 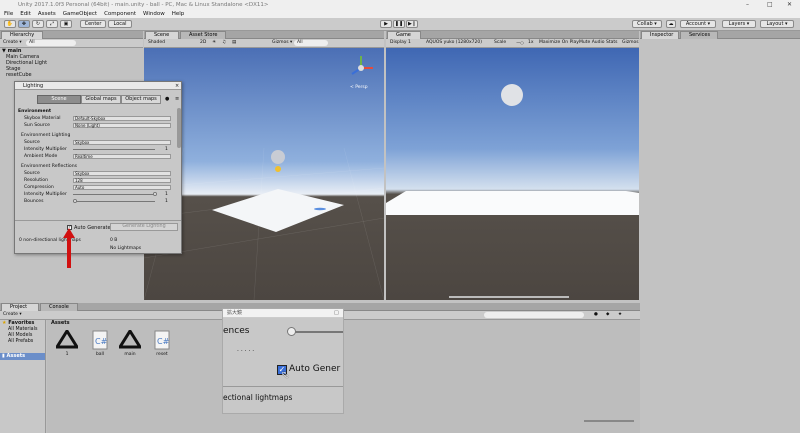 I want to click on tab-scene: Scene, so click(x=162, y=35).